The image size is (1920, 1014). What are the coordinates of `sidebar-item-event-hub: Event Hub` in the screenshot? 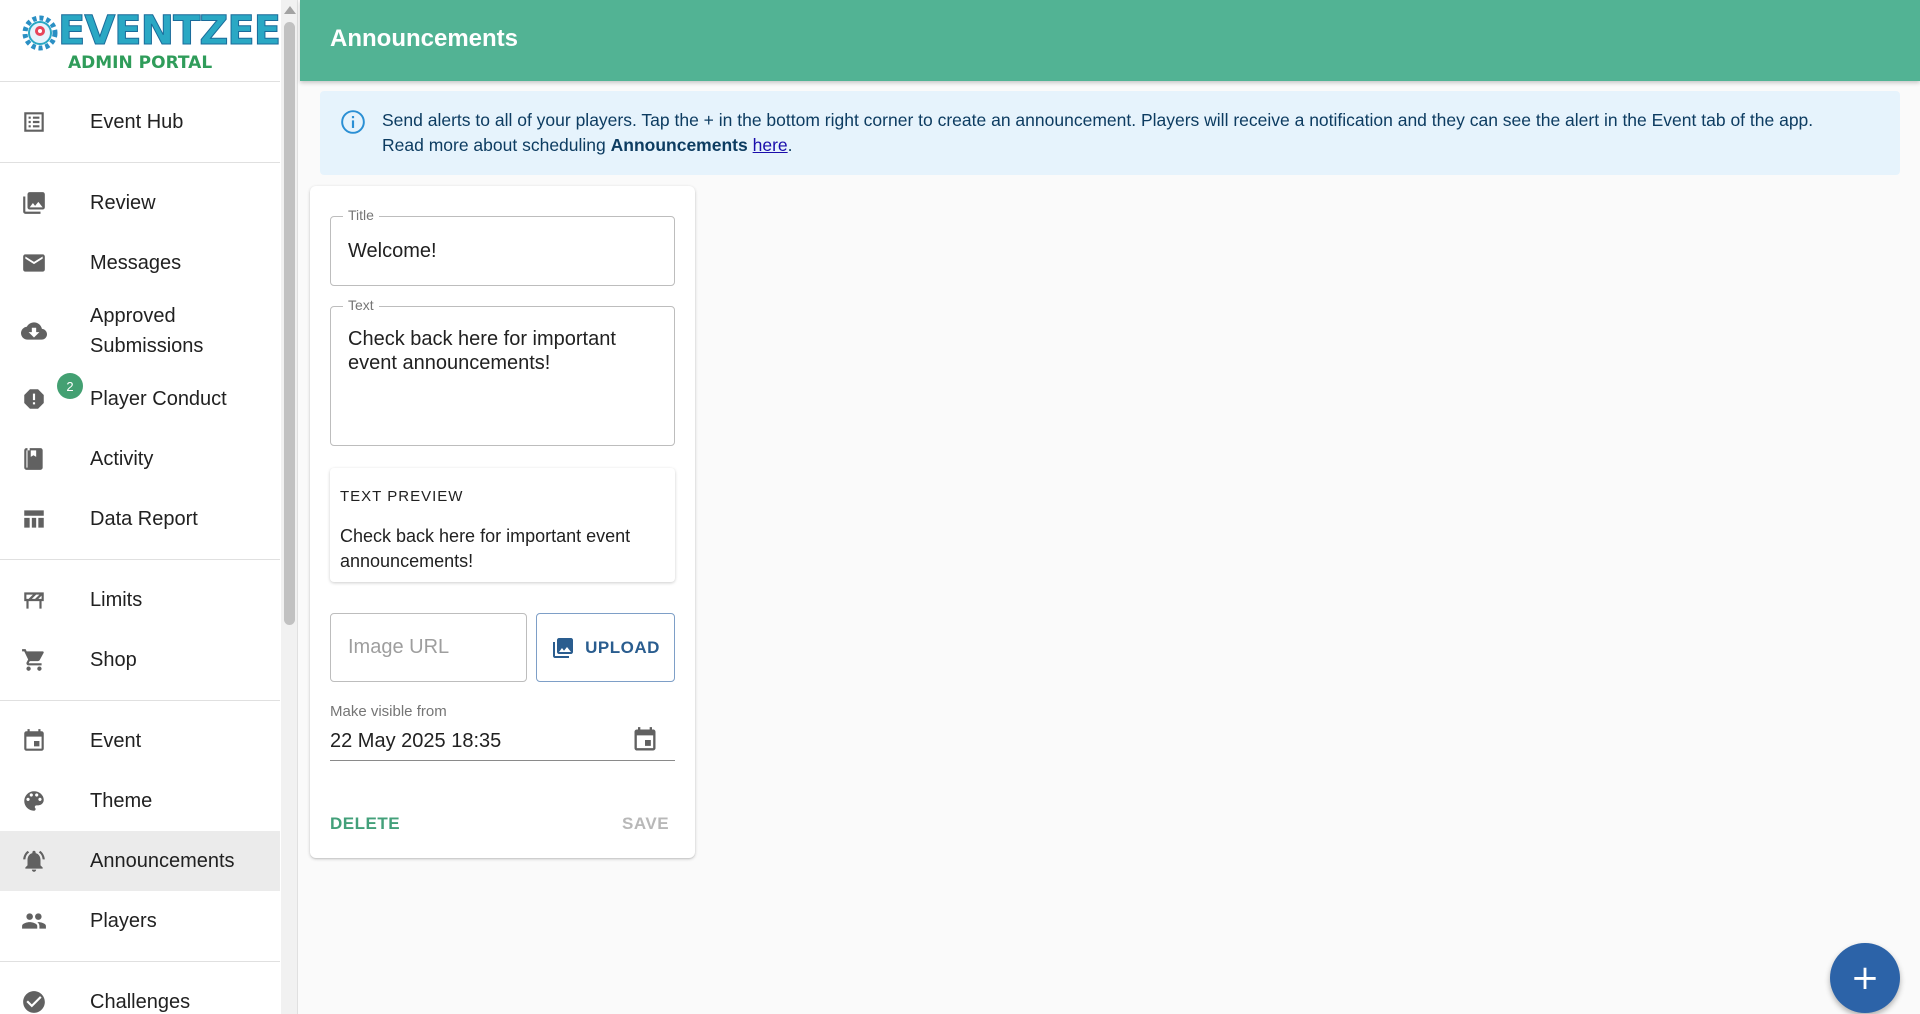 It's located at (140, 122).